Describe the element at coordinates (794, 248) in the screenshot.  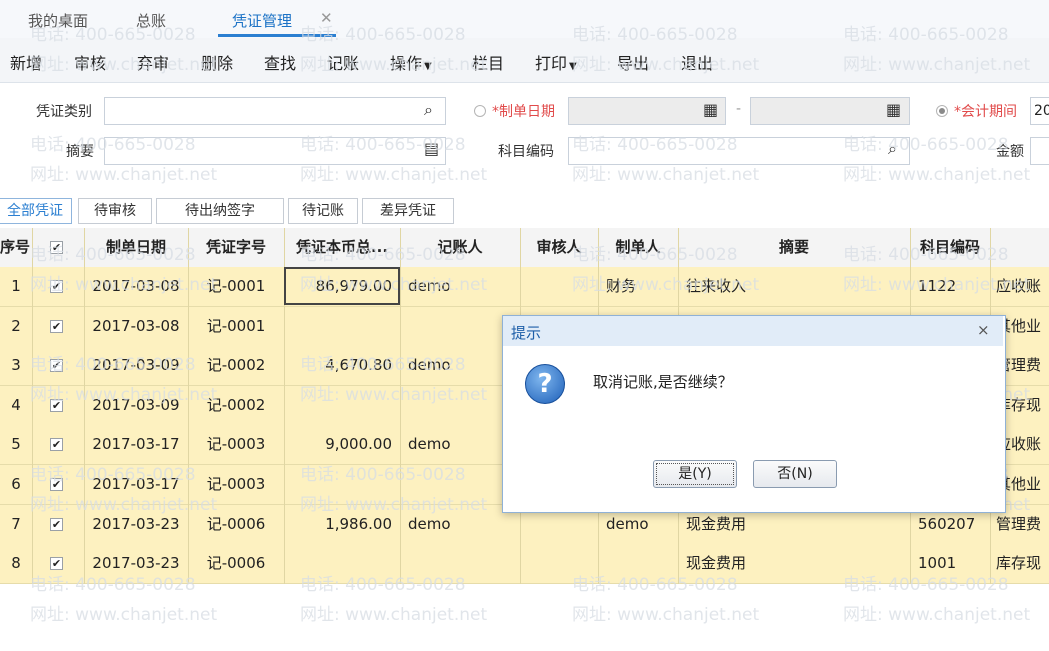
I see `col-summary-header: 摘要` at that location.